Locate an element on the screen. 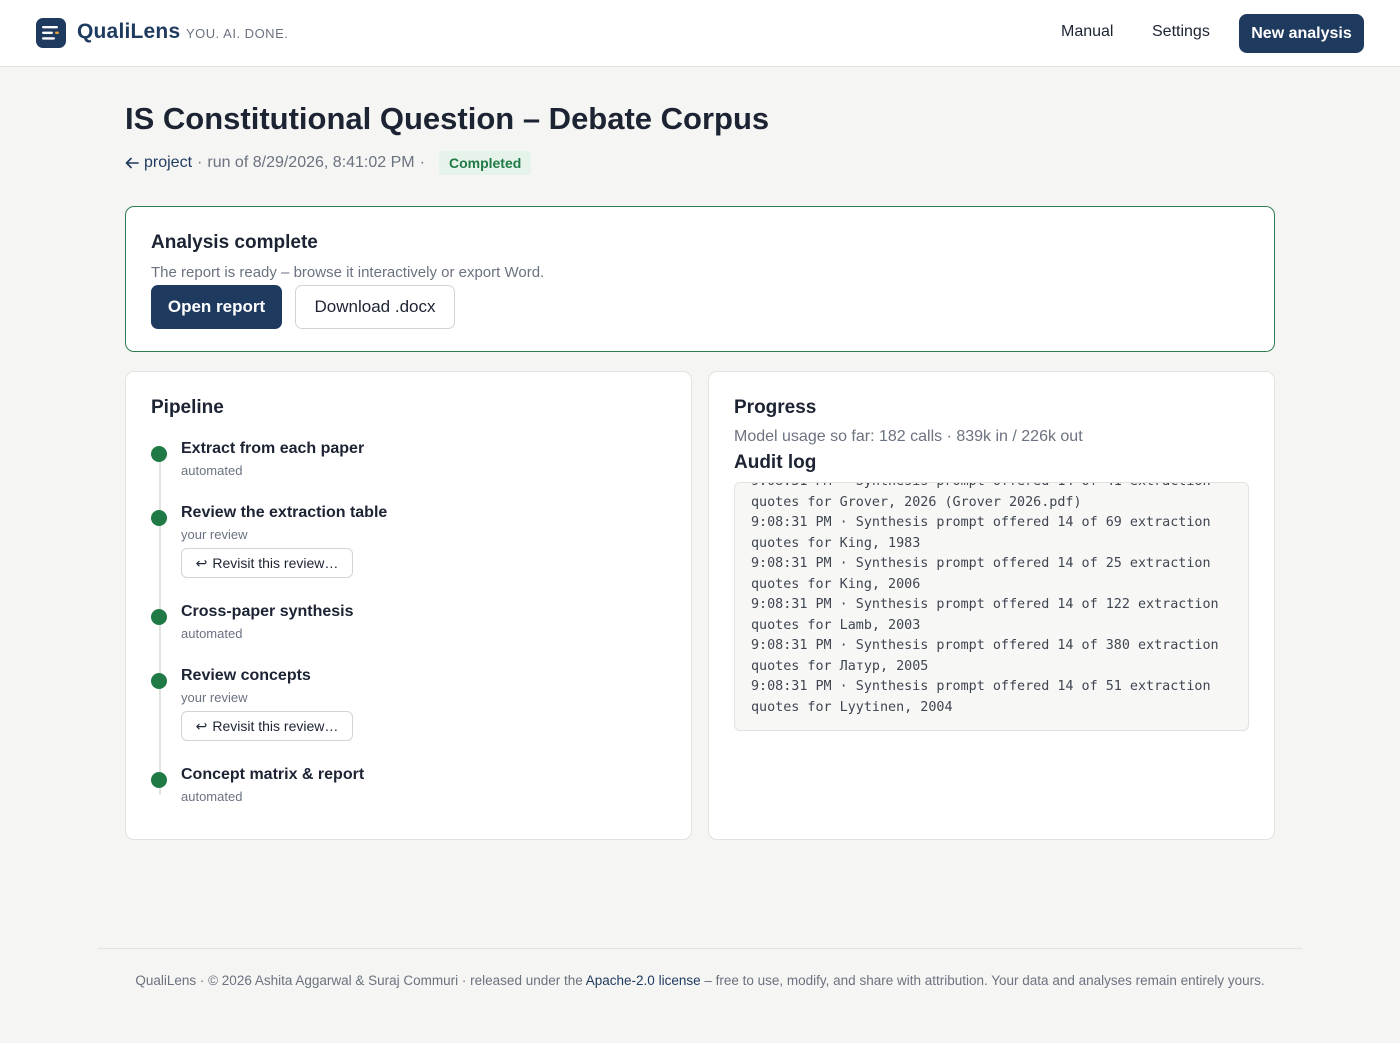  back-to-project-link: project is located at coordinates (158, 163).